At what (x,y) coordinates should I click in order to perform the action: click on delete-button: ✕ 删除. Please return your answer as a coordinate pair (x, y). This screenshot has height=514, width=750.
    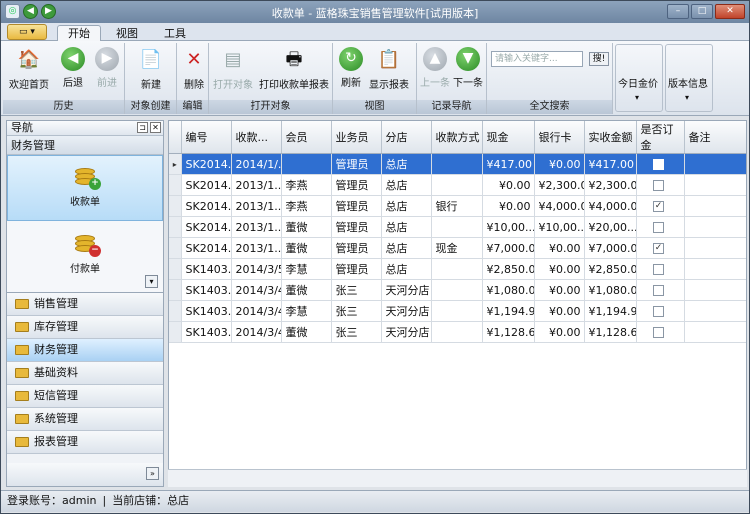
    Looking at the image, I should click on (194, 69).